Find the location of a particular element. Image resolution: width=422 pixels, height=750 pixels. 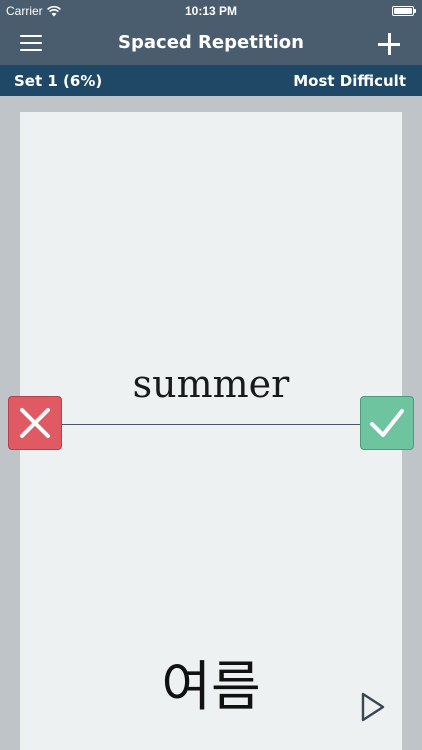

card-term: summer is located at coordinates (211, 384).